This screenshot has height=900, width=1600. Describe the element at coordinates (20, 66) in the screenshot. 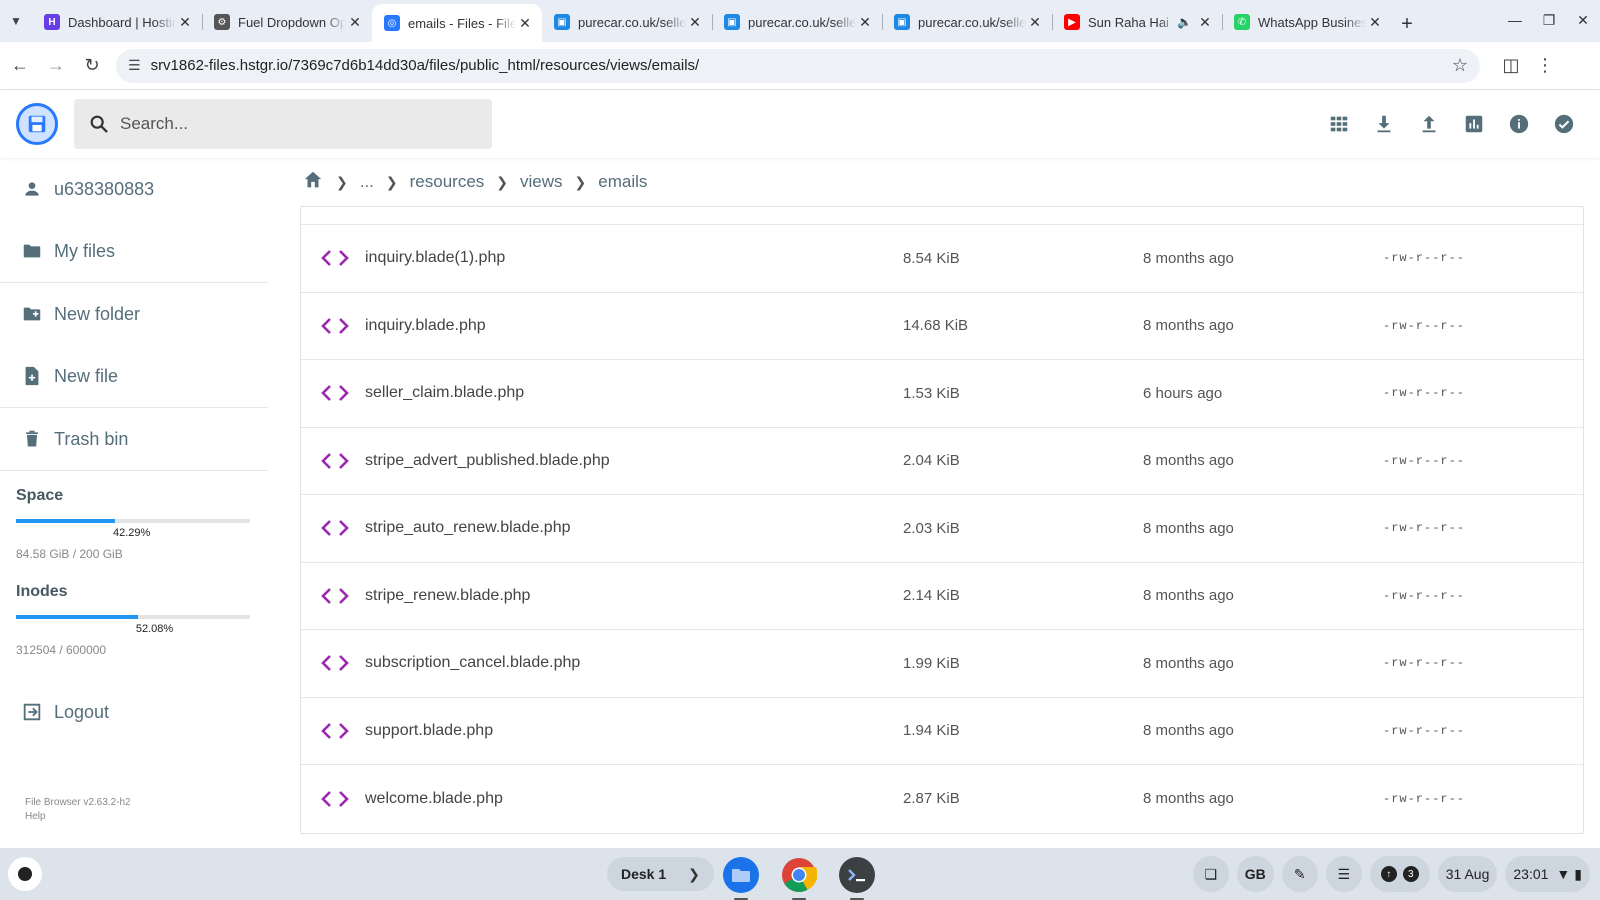

I see `back-arrow-icon: ←` at that location.